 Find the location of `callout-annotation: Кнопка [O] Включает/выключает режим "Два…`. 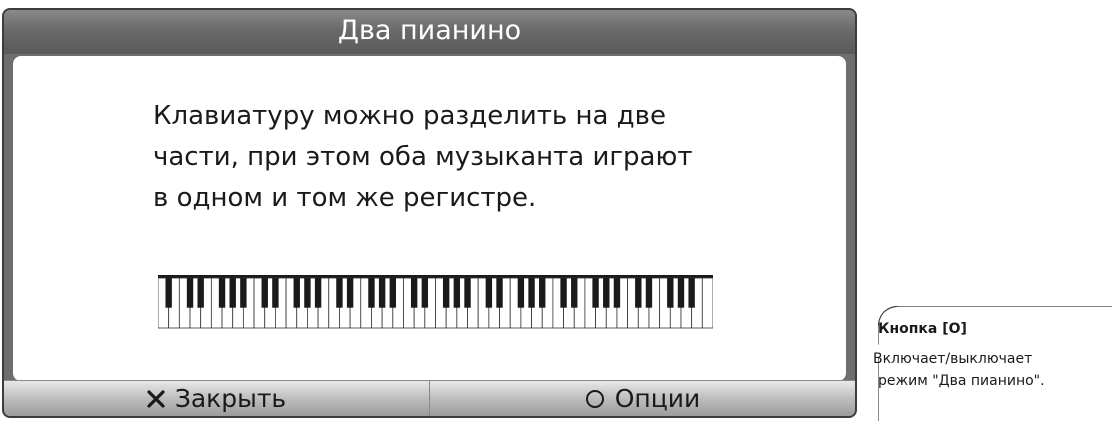

callout-annotation: Кнопка [O] Включает/выключает режим "Два… is located at coordinates (992, 365).